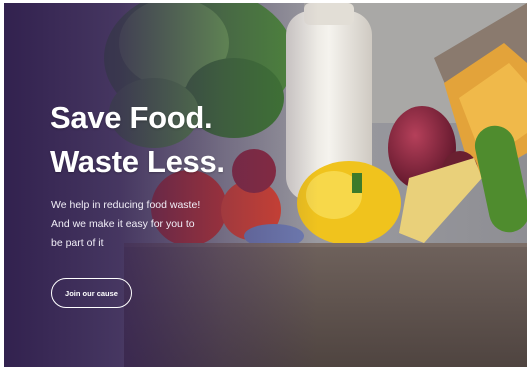 The image size is (531, 371). Describe the element at coordinates (131, 117) in the screenshot. I see `hero-headline-line-1: Save Food.` at that location.